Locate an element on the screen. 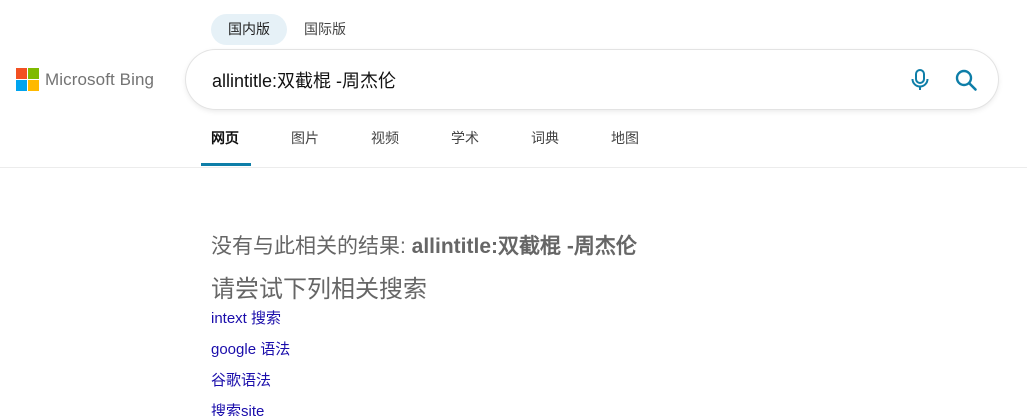 This screenshot has height=416, width=1027. search-icon is located at coordinates (966, 80).